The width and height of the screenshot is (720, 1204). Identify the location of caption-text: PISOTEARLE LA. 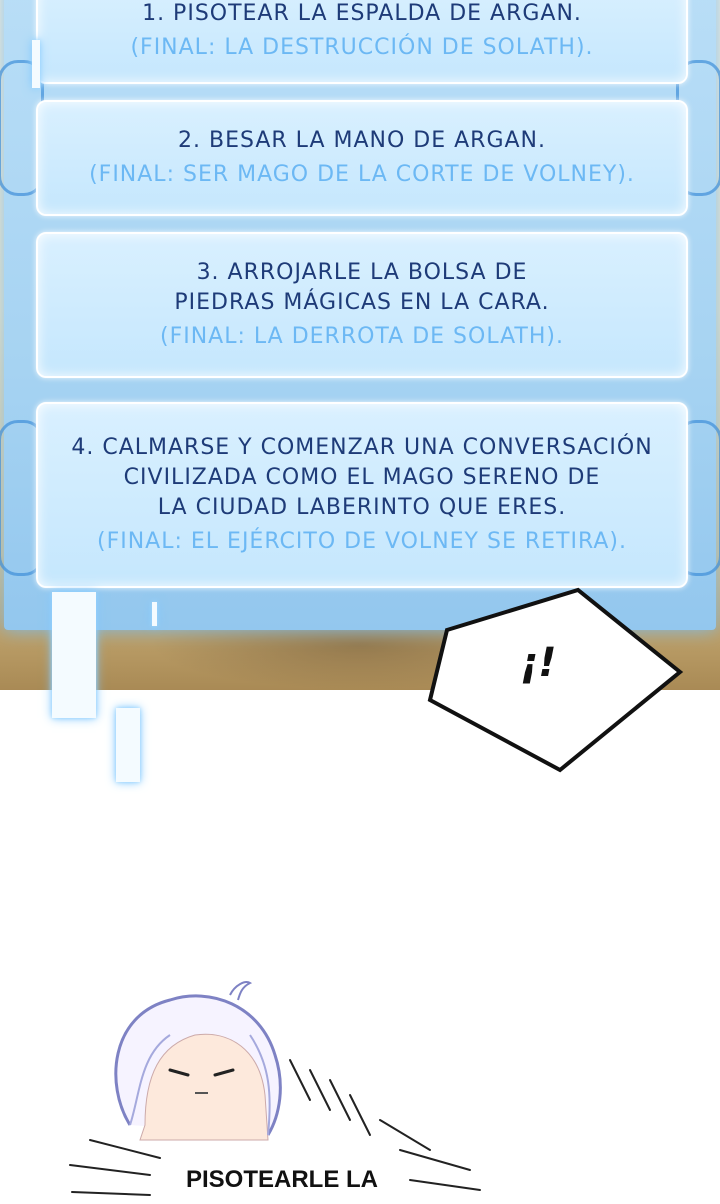
(282, 1179).